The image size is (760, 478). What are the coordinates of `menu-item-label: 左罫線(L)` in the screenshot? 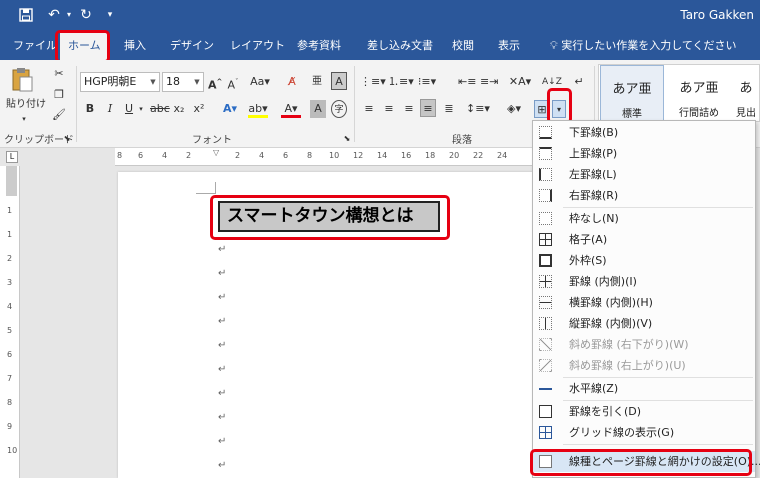 It's located at (593, 174).